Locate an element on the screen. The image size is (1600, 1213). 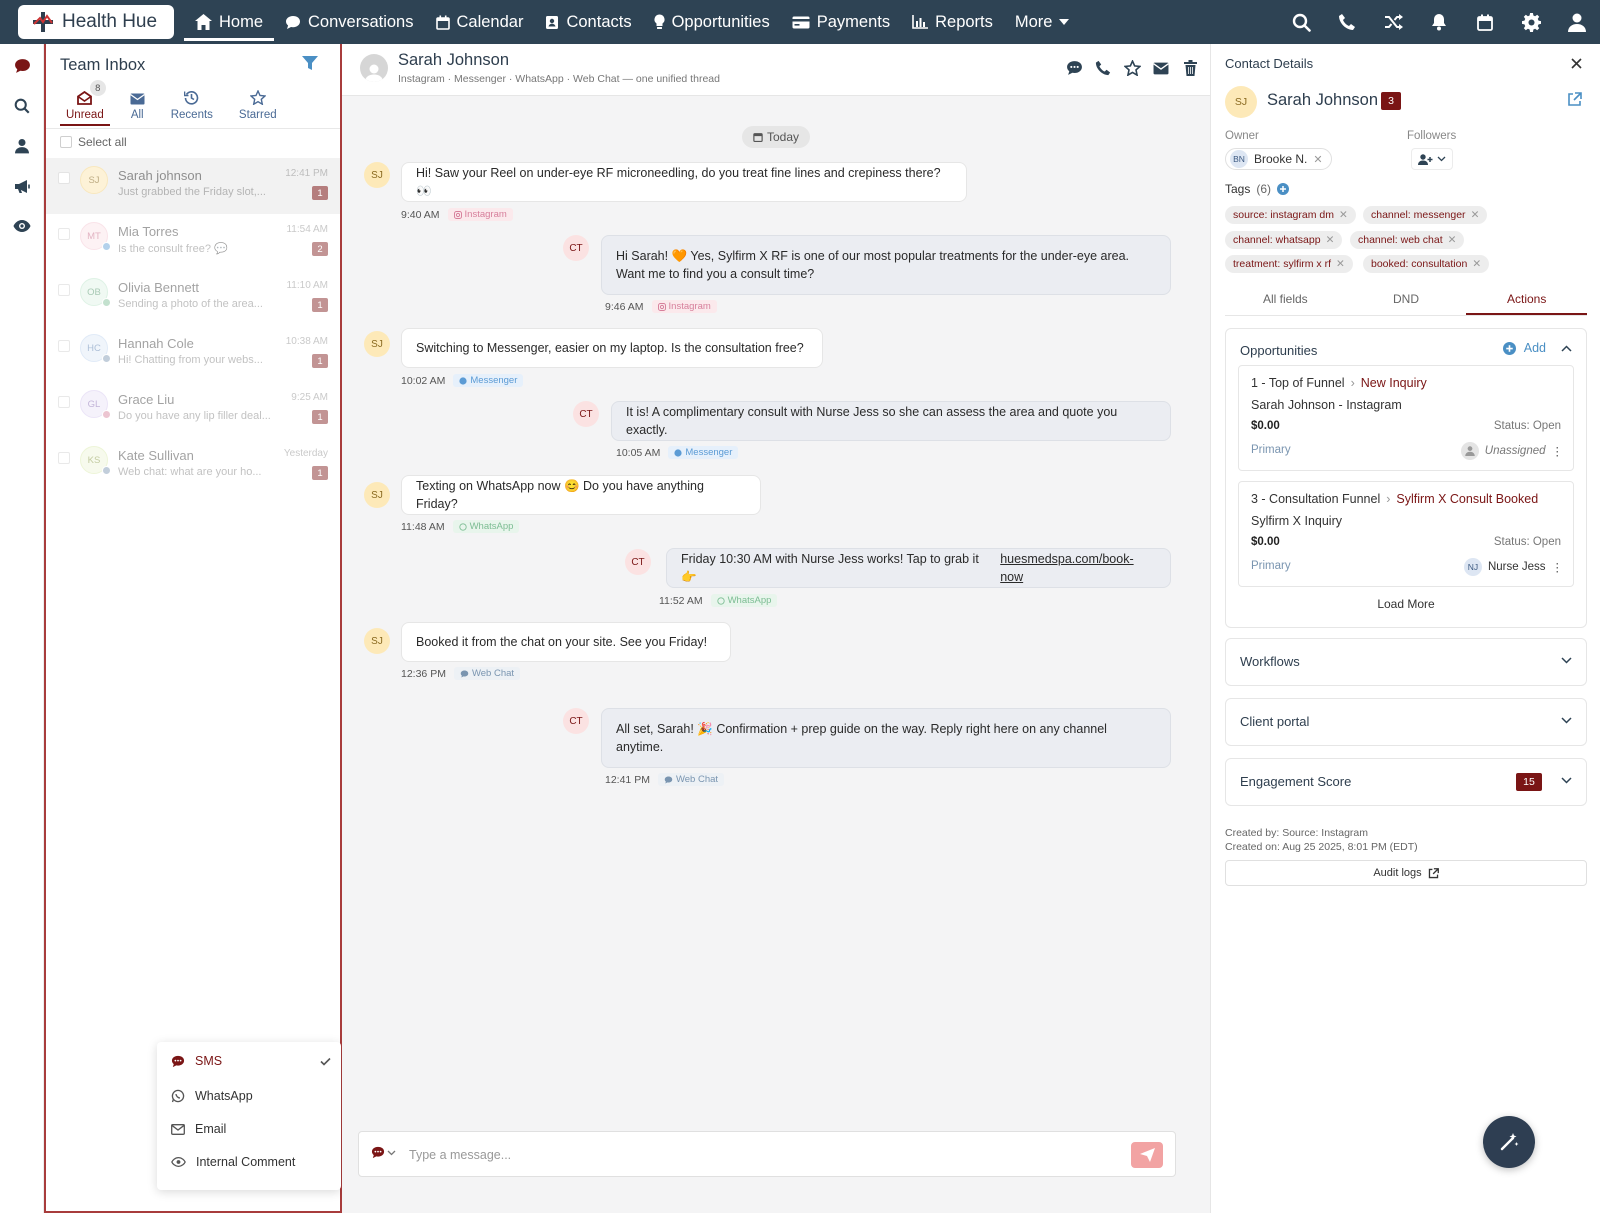
contact-count-badge: 3 is located at coordinates (1391, 101).